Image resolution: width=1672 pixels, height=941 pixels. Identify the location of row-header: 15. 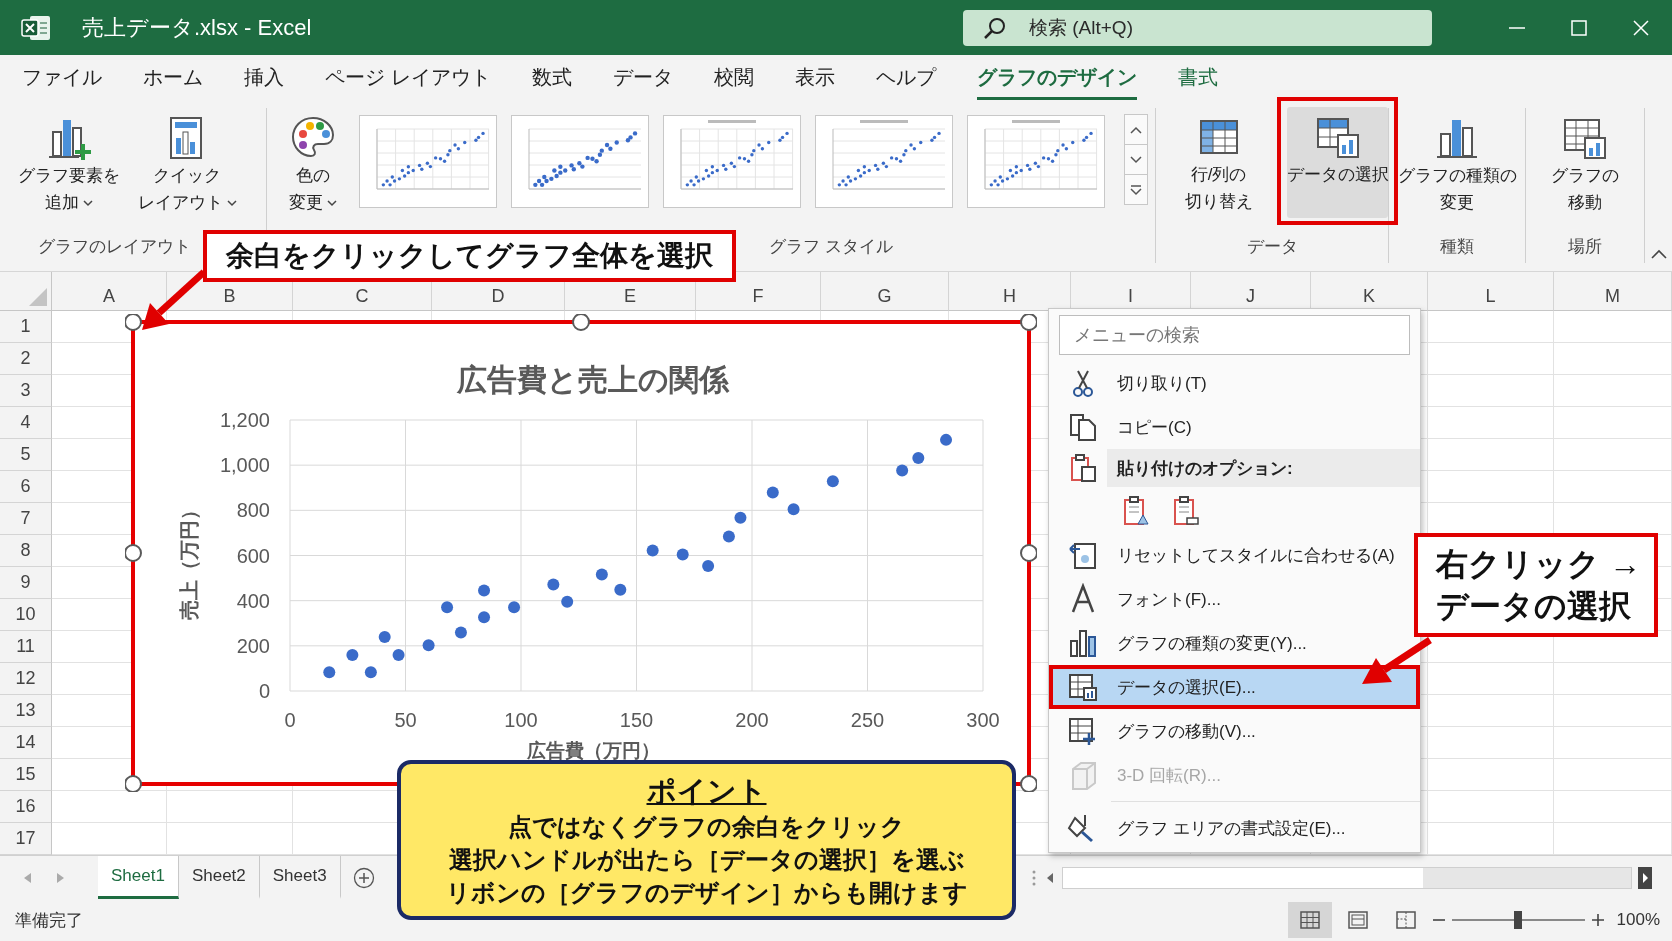
(26, 775).